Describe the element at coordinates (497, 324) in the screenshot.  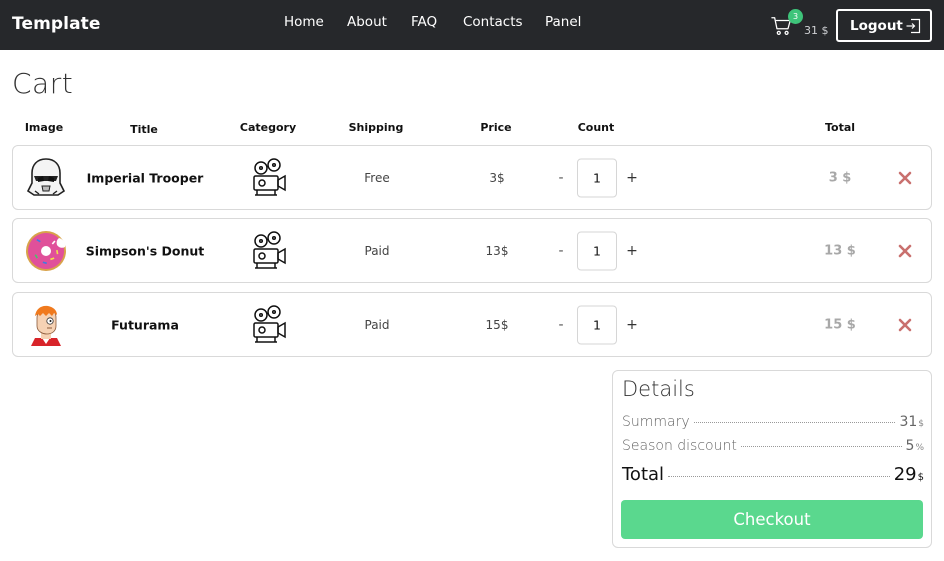
I see `price-value: 15$` at that location.